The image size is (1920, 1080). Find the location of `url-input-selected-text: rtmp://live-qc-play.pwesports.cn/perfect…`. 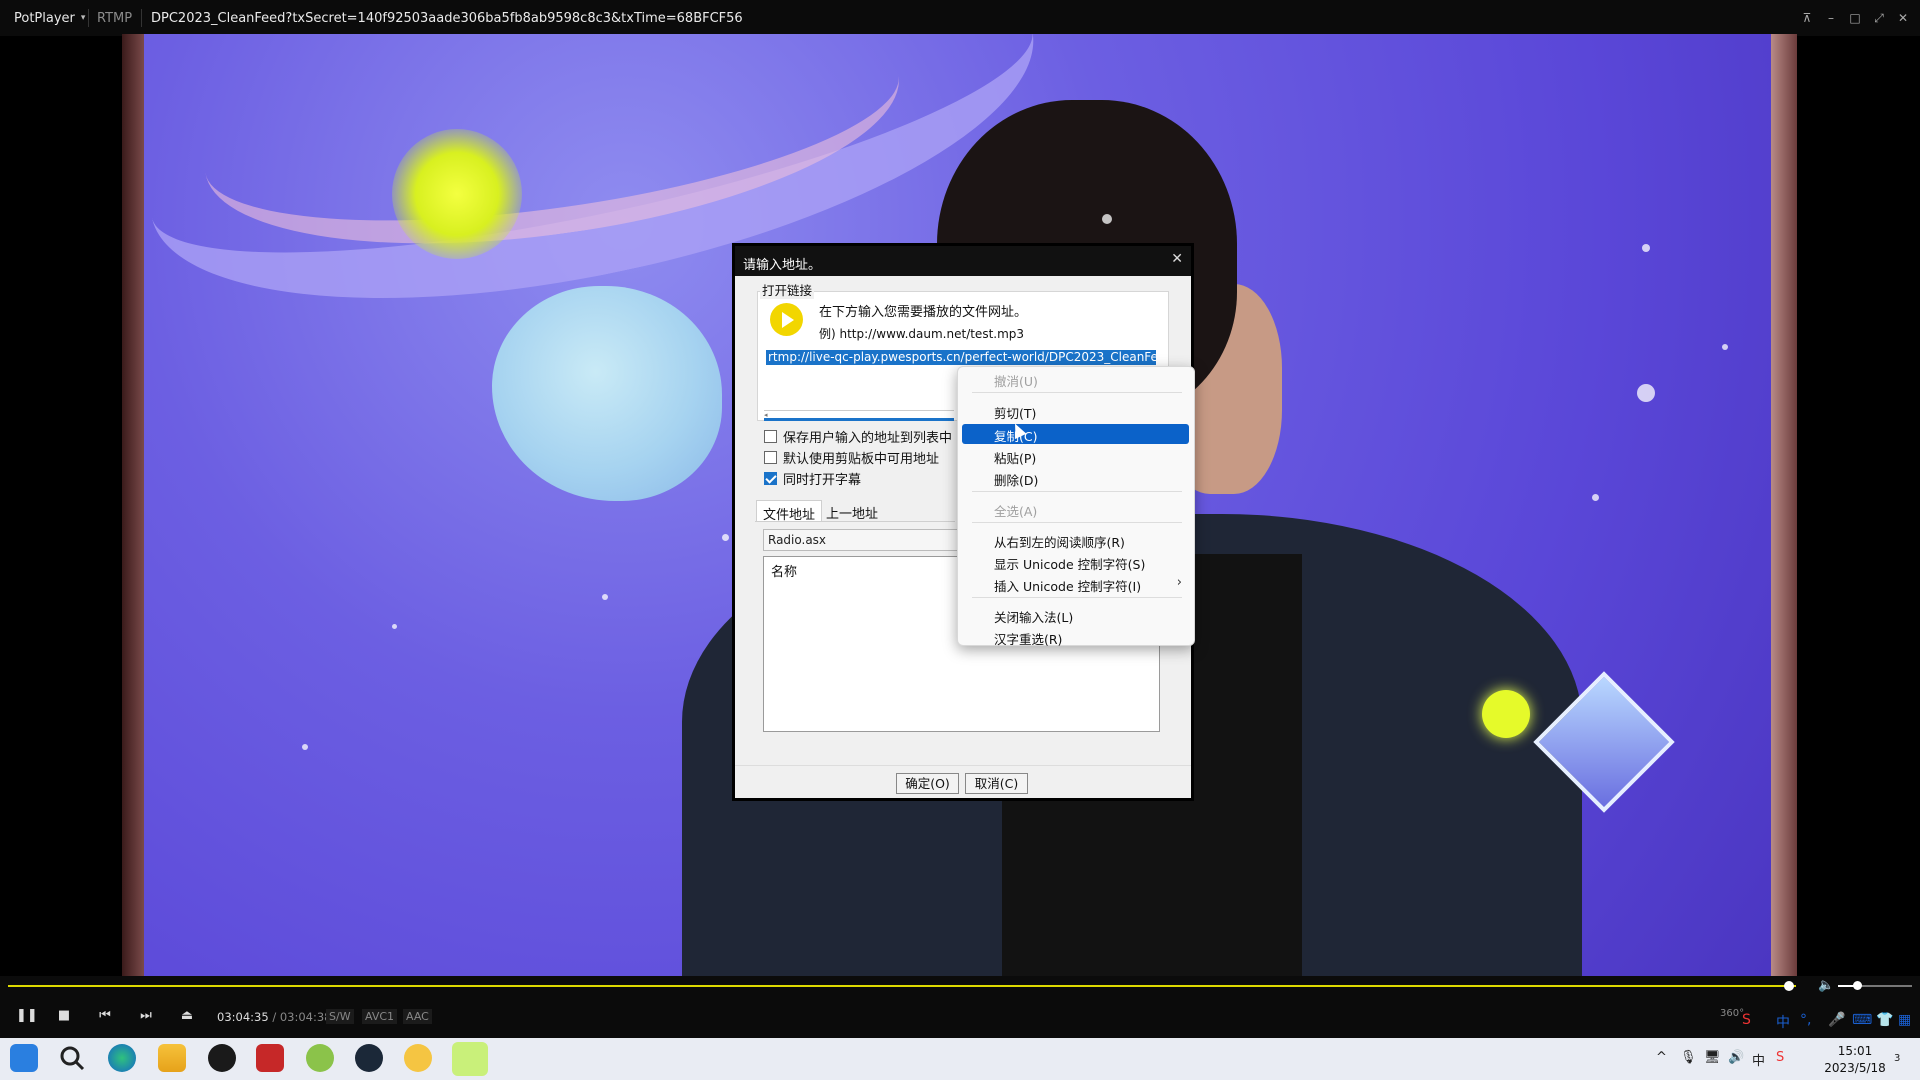

url-input-selected-text: rtmp://live-qc-play.pwesports.cn/perfect… is located at coordinates (961, 357).